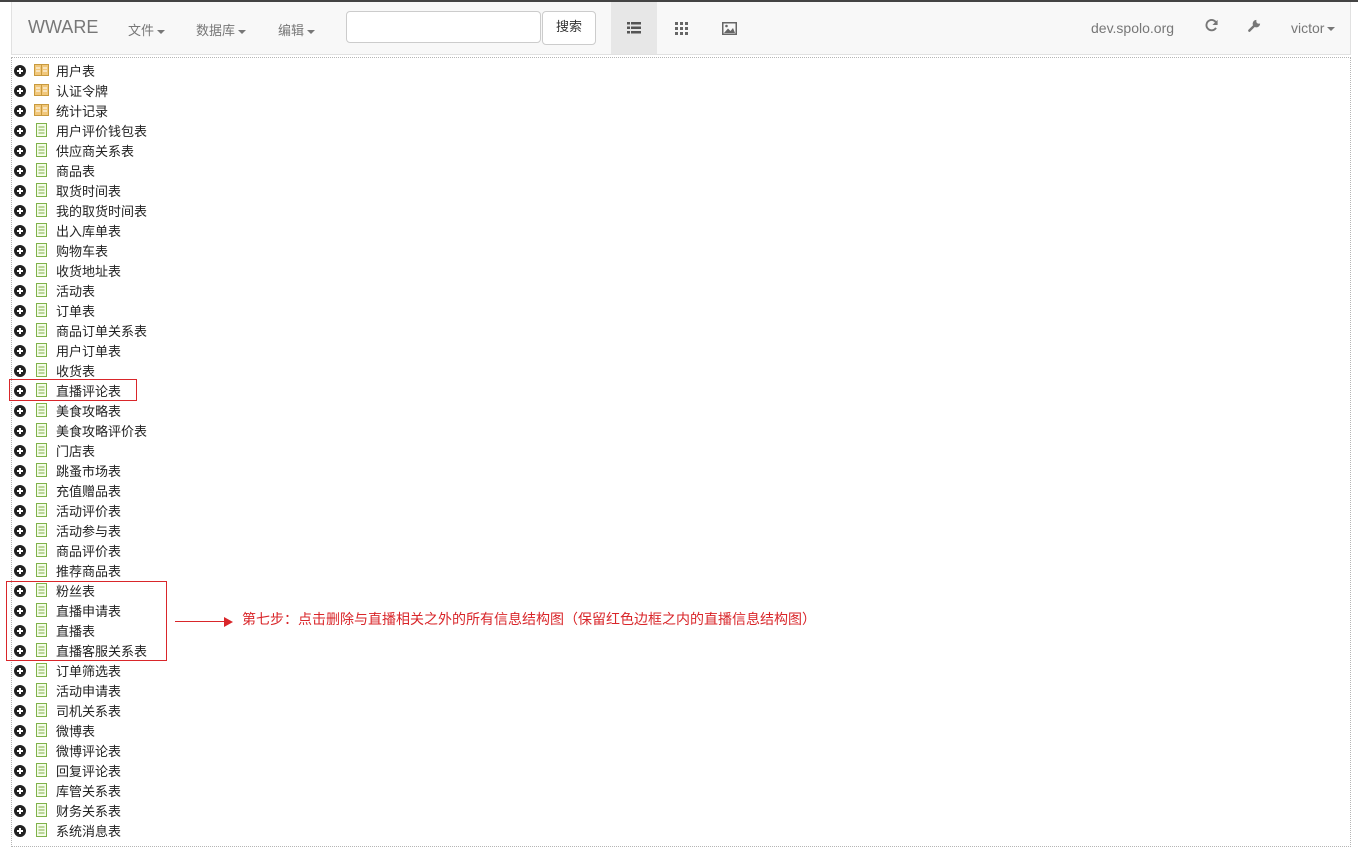  I want to click on tree-item-label: 商品表, so click(75, 170).